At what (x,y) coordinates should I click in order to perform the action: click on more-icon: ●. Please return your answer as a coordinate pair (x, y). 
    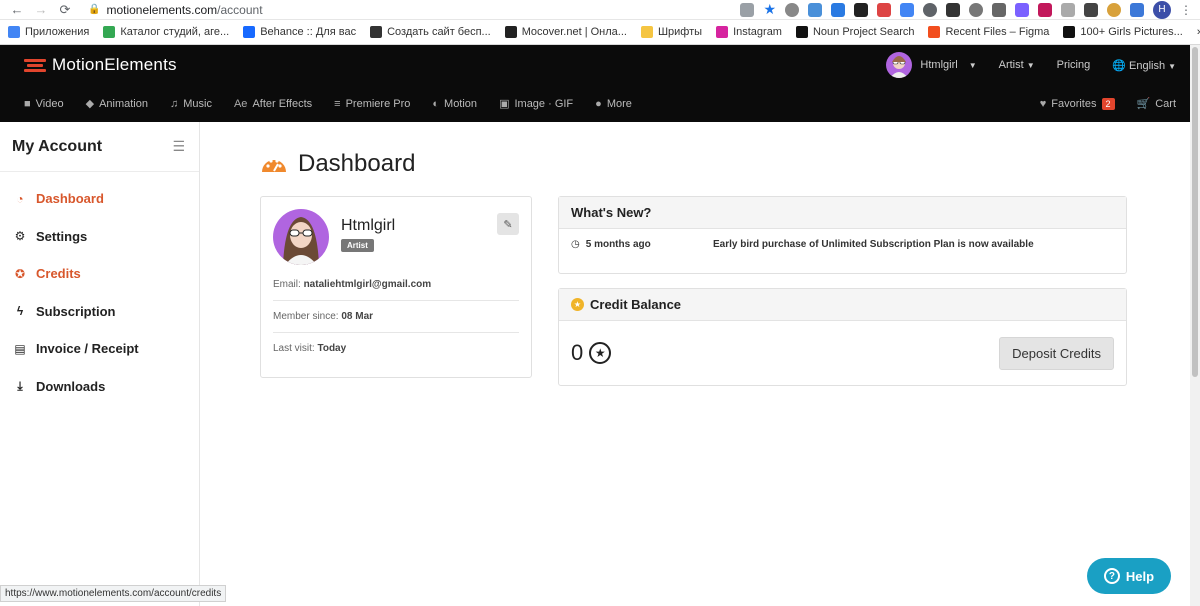
    Looking at the image, I should click on (598, 103).